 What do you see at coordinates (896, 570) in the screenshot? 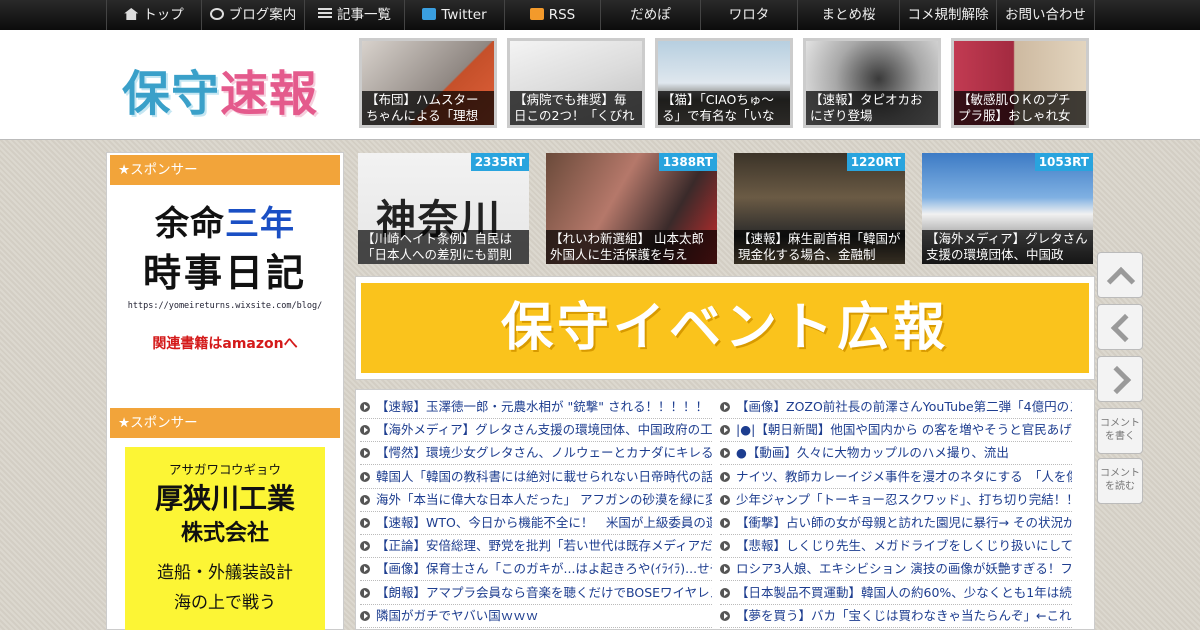
I see `headline-item: ロシア3人娘、エキシビション 演技の画像が妖艶すぎる！フィ` at bounding box center [896, 570].